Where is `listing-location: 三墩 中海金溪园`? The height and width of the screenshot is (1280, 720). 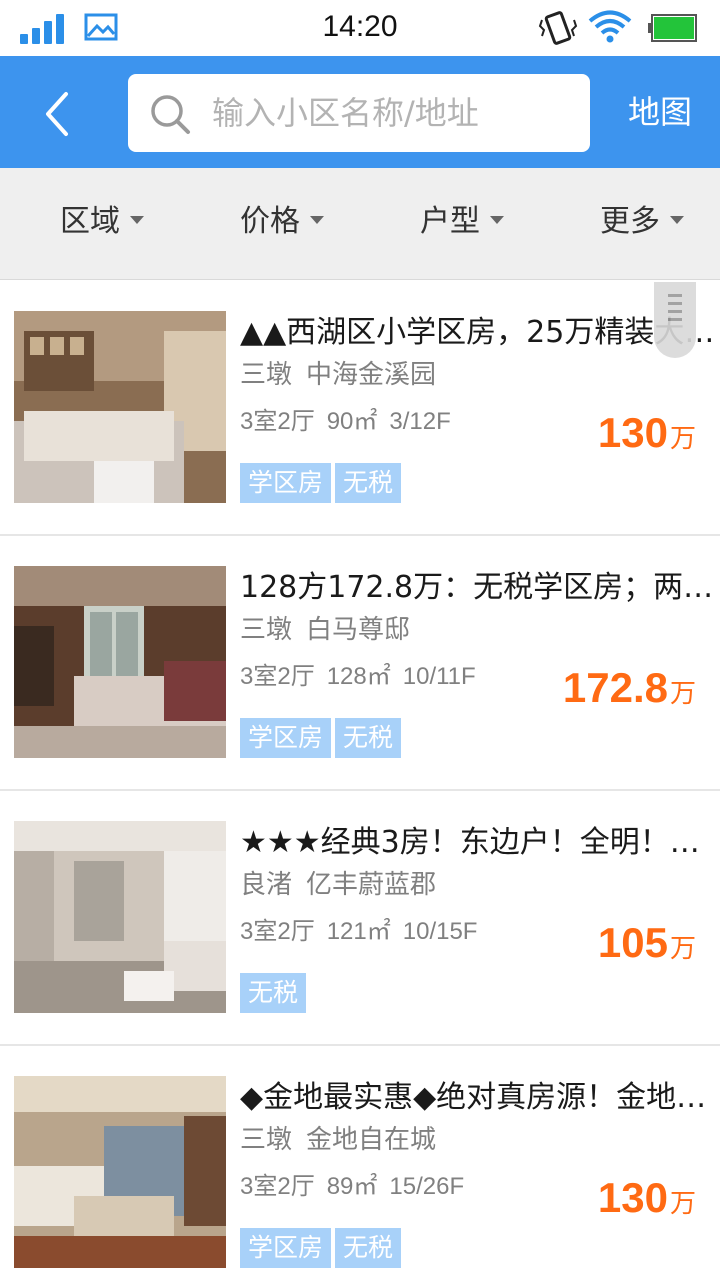 listing-location: 三墩 中海金溪园 is located at coordinates (338, 375).